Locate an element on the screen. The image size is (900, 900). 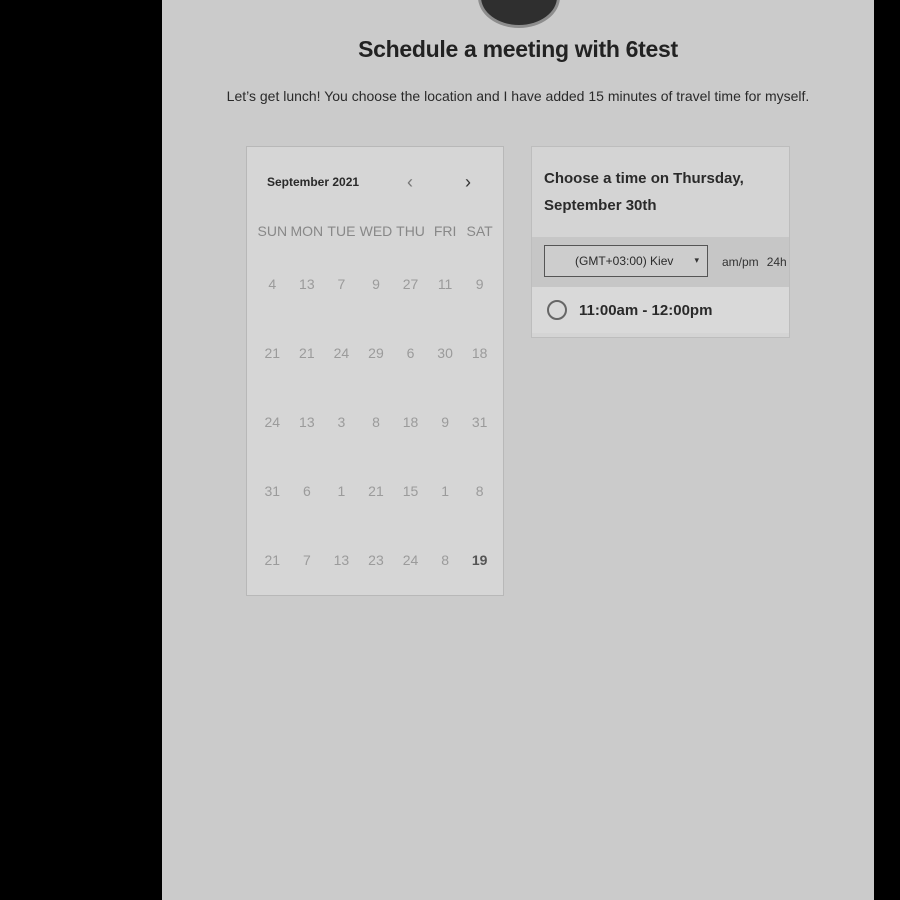
calendar-day-available: 19 is located at coordinates (479, 577).